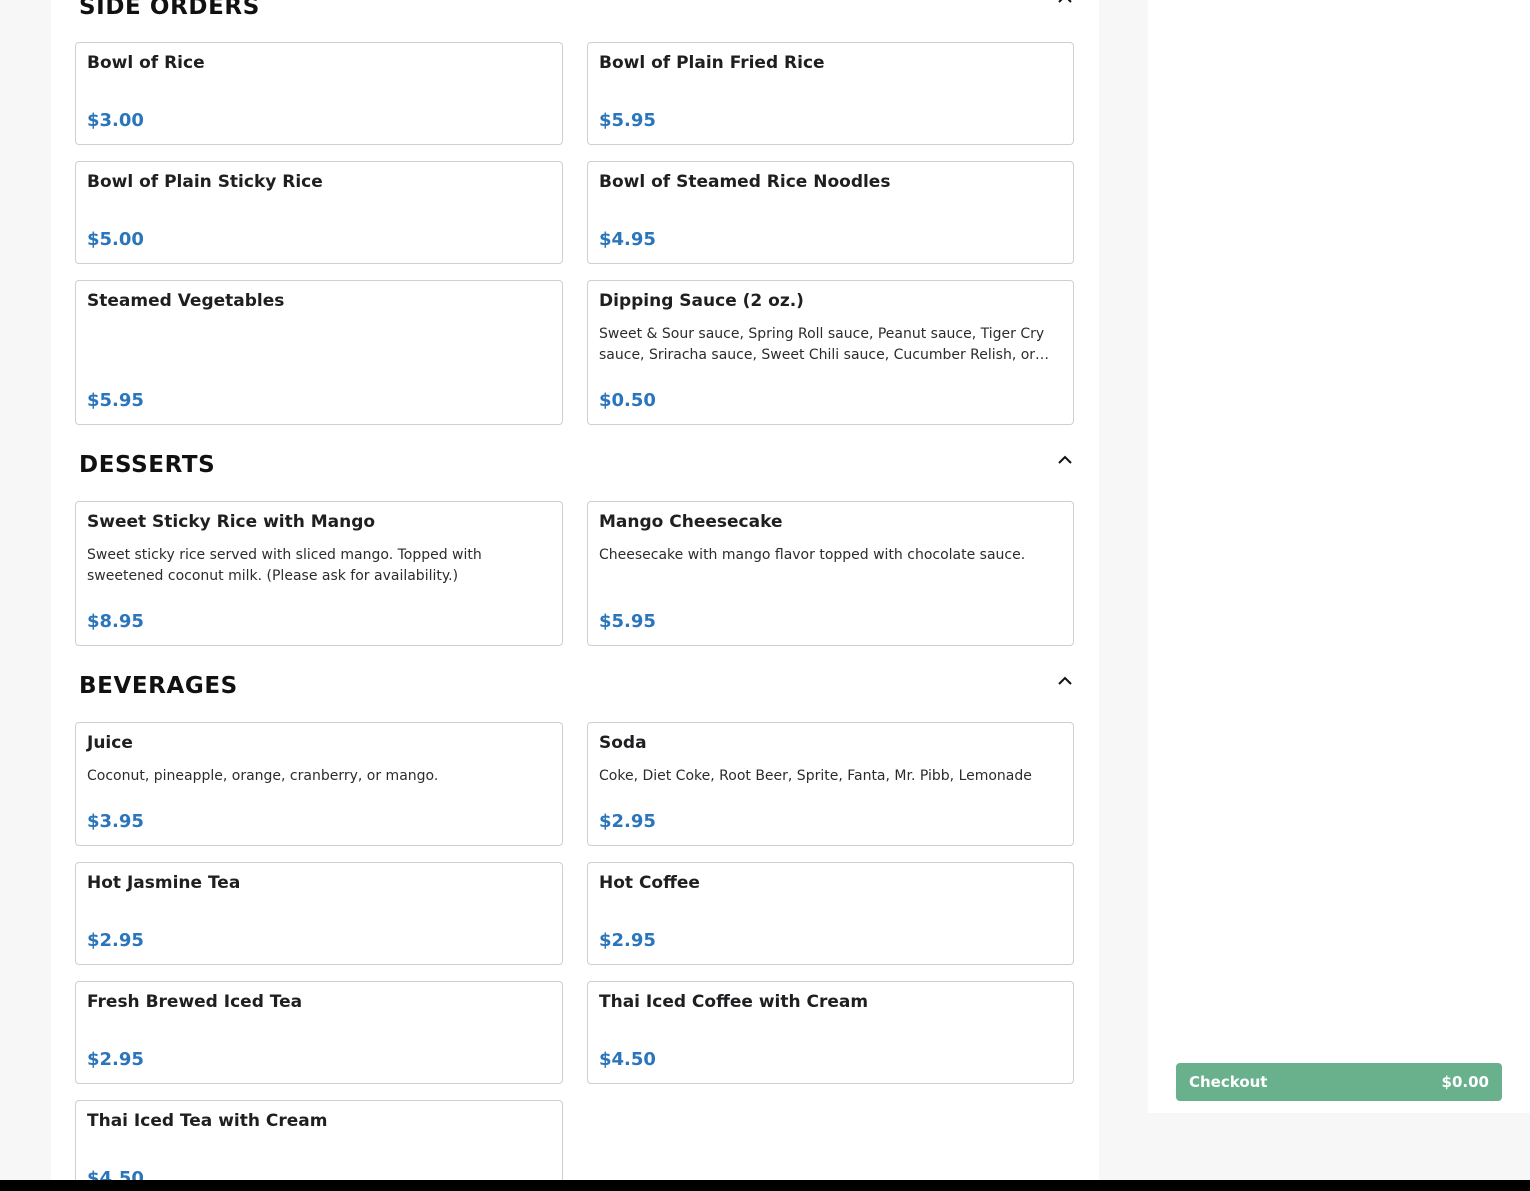  What do you see at coordinates (765, 1185) in the screenshot?
I see `bottom-bar` at bounding box center [765, 1185].